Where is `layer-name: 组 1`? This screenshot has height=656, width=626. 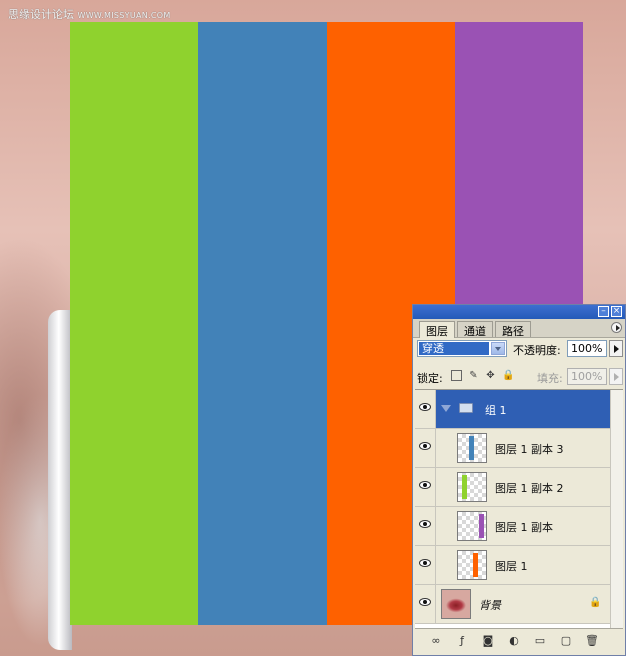
layer-name: 组 1 is located at coordinates (496, 410).